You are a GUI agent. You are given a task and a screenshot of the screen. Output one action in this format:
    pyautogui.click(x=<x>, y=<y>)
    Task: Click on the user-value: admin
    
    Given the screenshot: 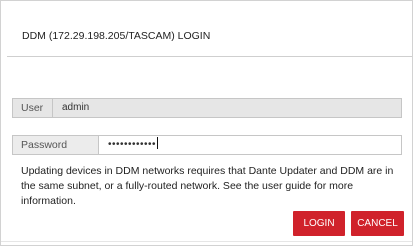 What is the action you would take?
    pyautogui.click(x=76, y=107)
    